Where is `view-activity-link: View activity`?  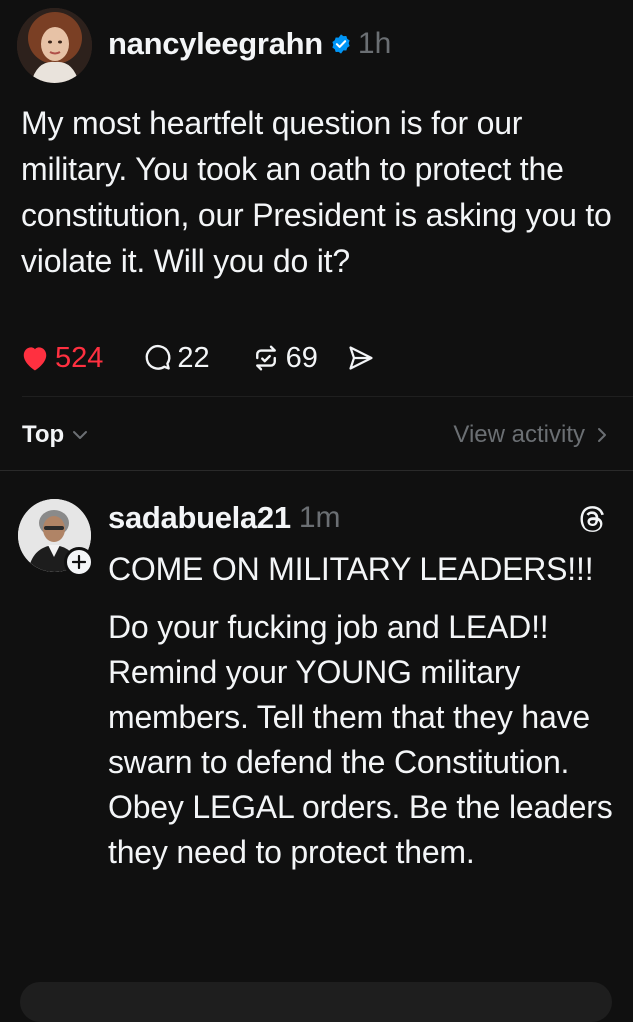
view-activity-link: View activity is located at coordinates (530, 435).